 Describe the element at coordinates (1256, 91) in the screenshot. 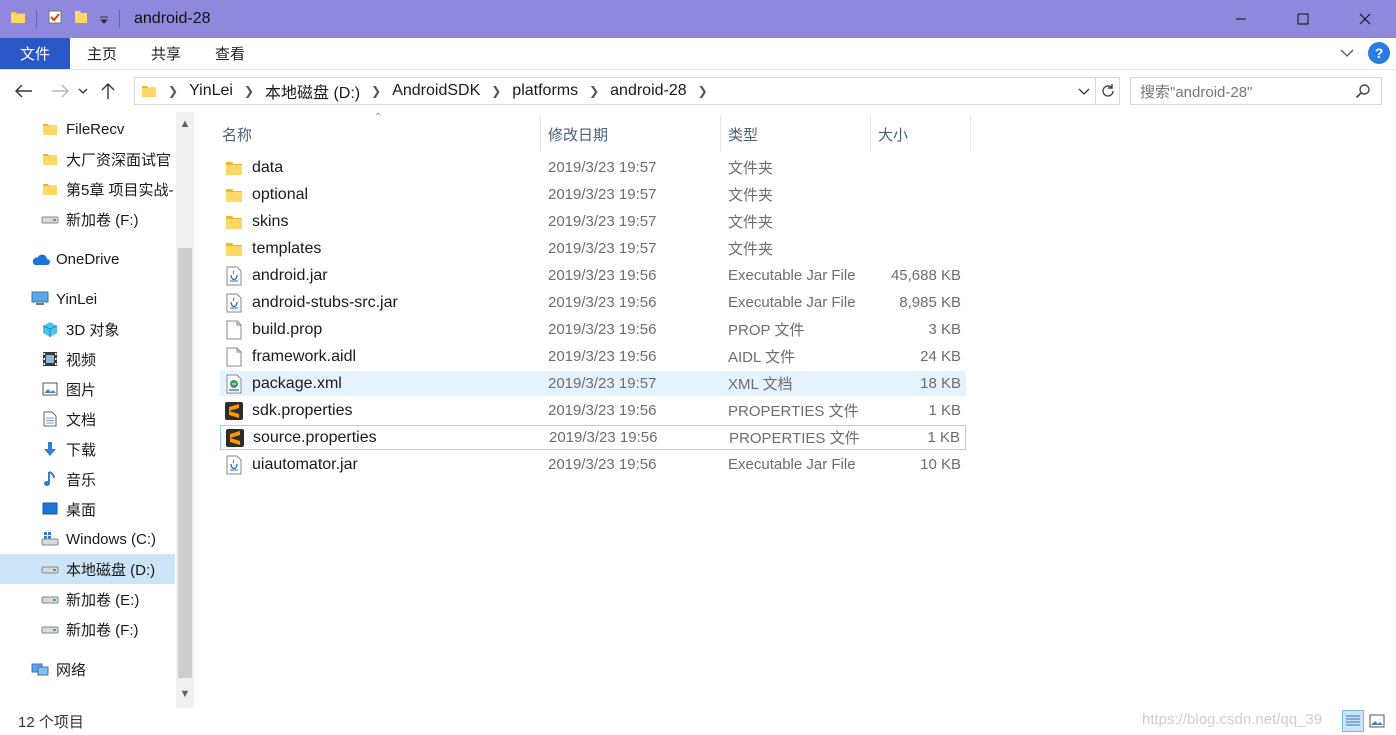

I see `search-box: 搜索"android-28"` at that location.